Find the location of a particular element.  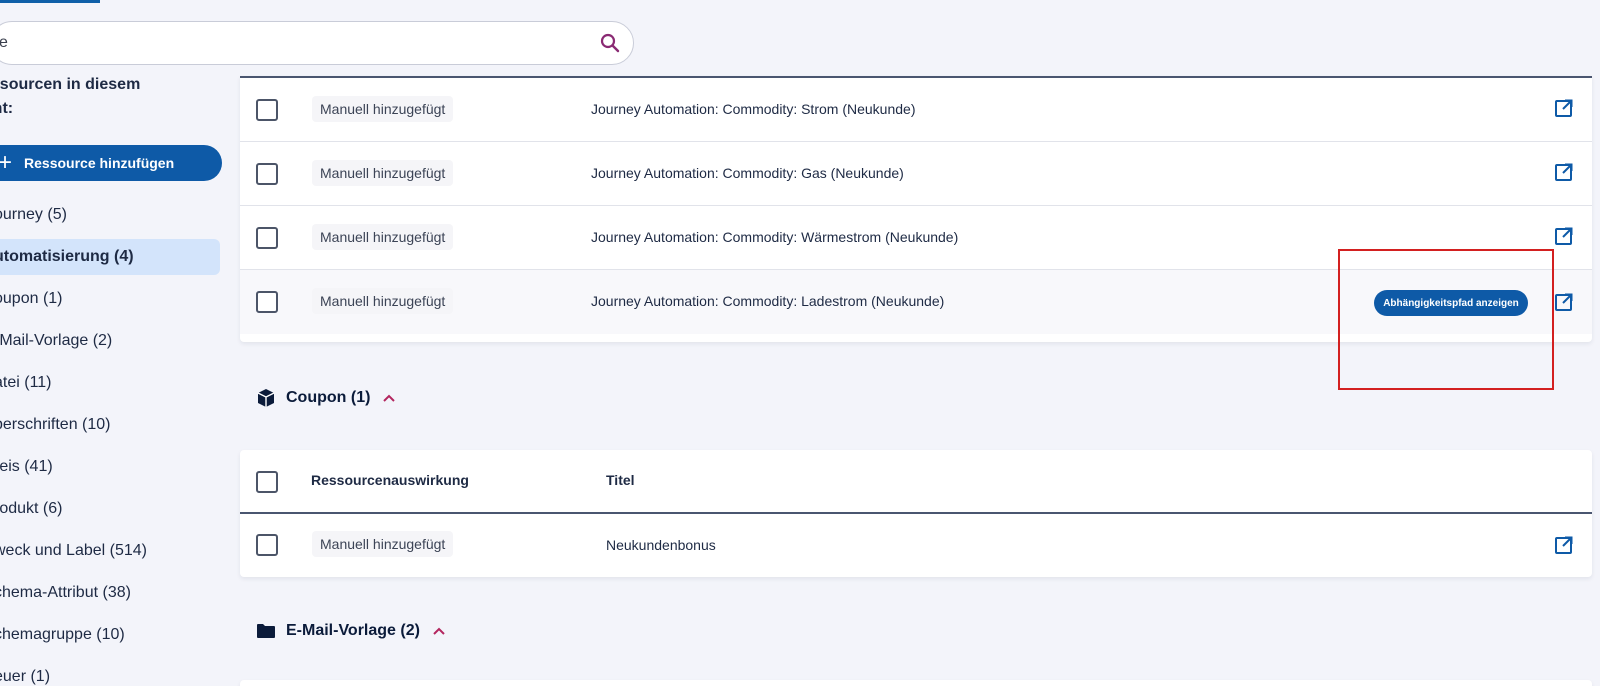

sidebar-item-zweck-und-label: weck und Label (514) is located at coordinates (110, 551).